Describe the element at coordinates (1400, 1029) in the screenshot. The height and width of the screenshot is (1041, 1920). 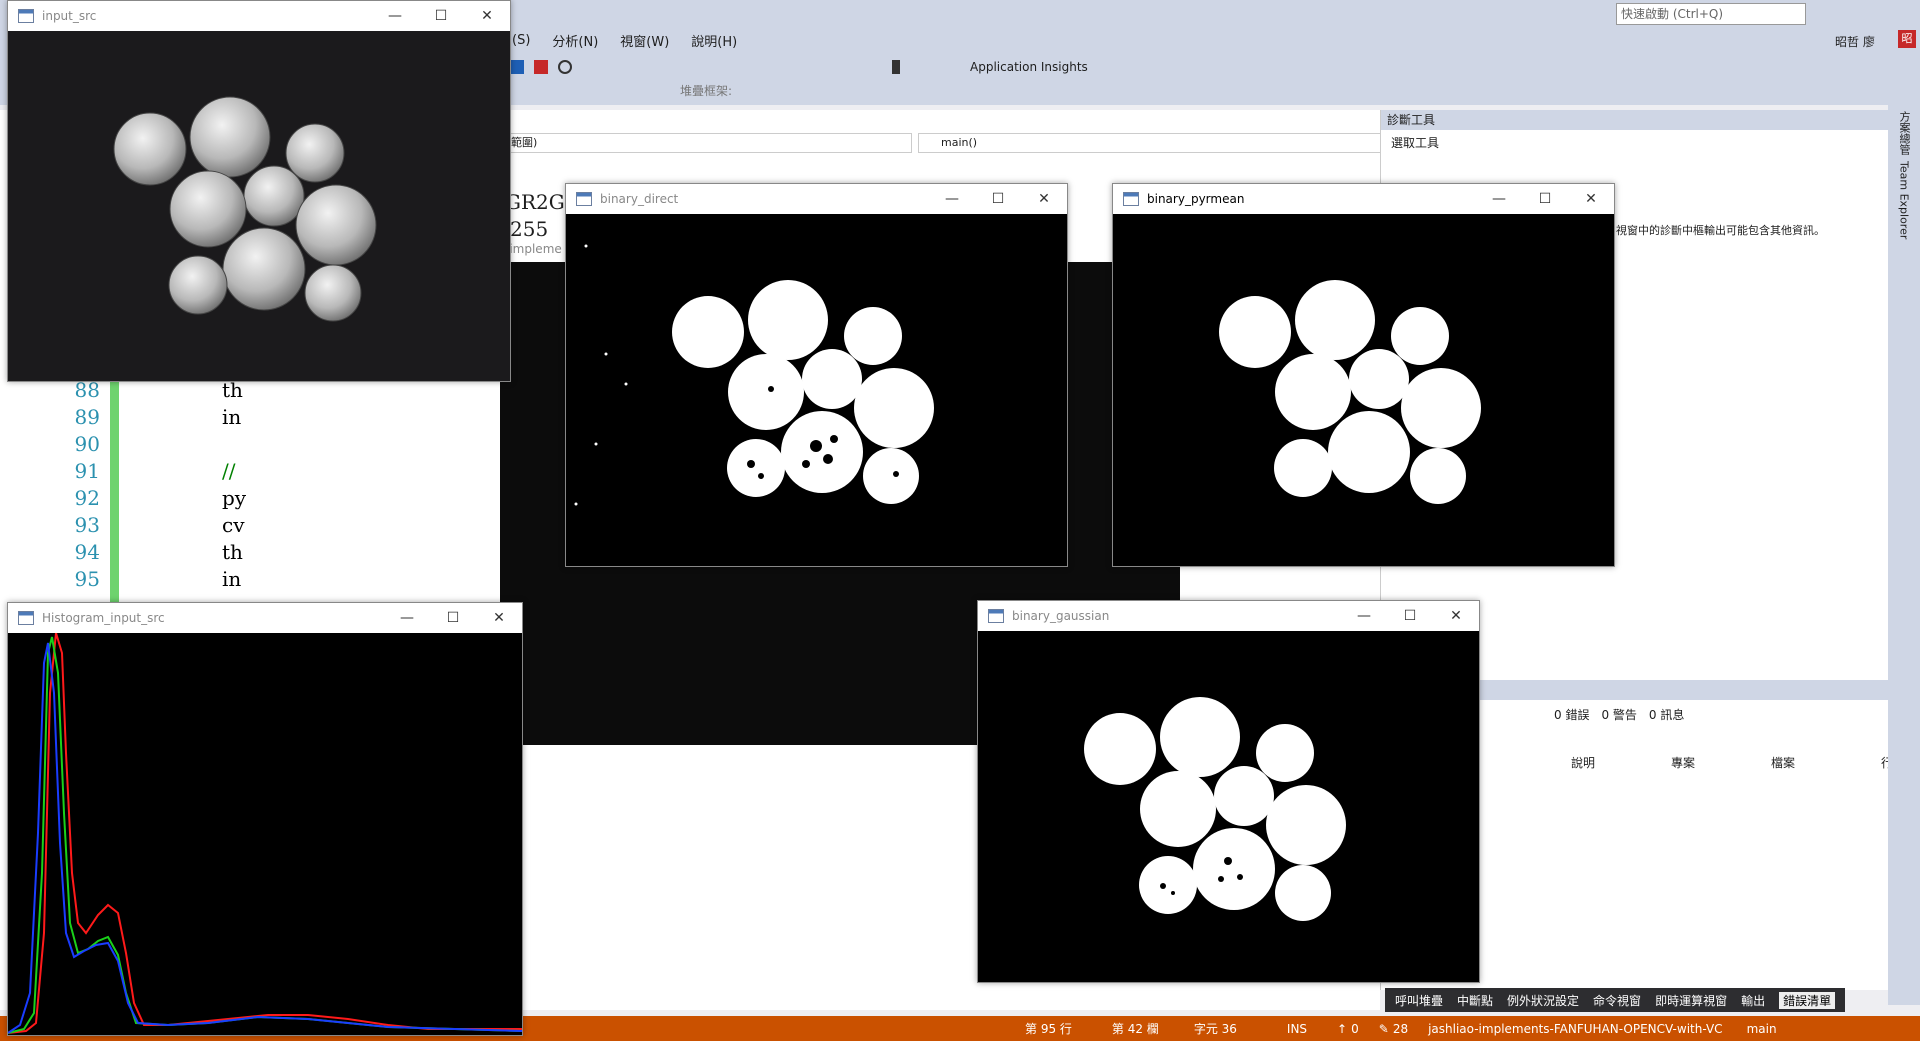
I see `status-edits: 28` at that location.